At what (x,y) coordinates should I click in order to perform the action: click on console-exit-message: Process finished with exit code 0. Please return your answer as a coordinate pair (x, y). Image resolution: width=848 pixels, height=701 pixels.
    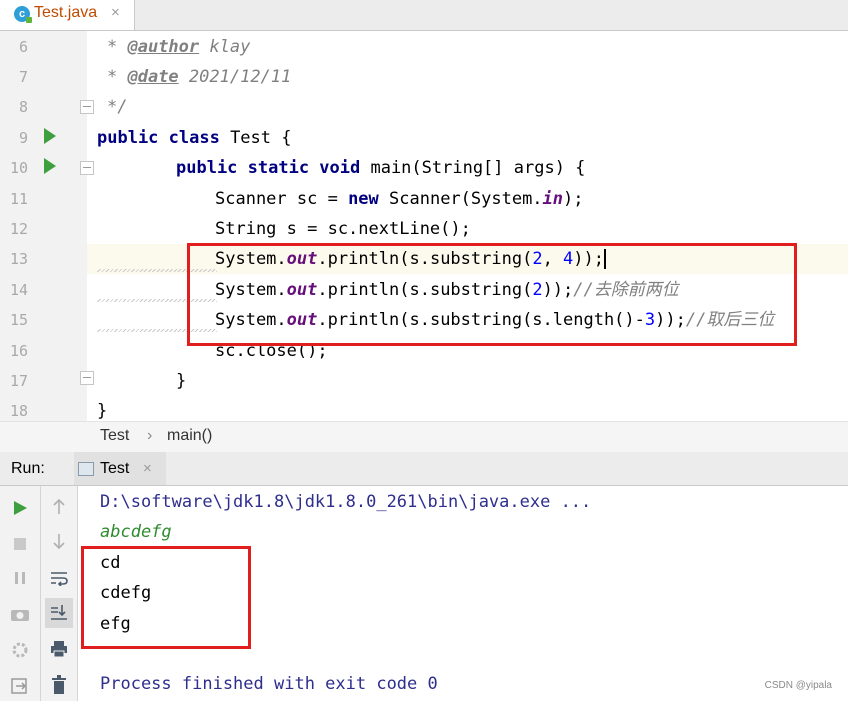
    Looking at the image, I should click on (269, 684).